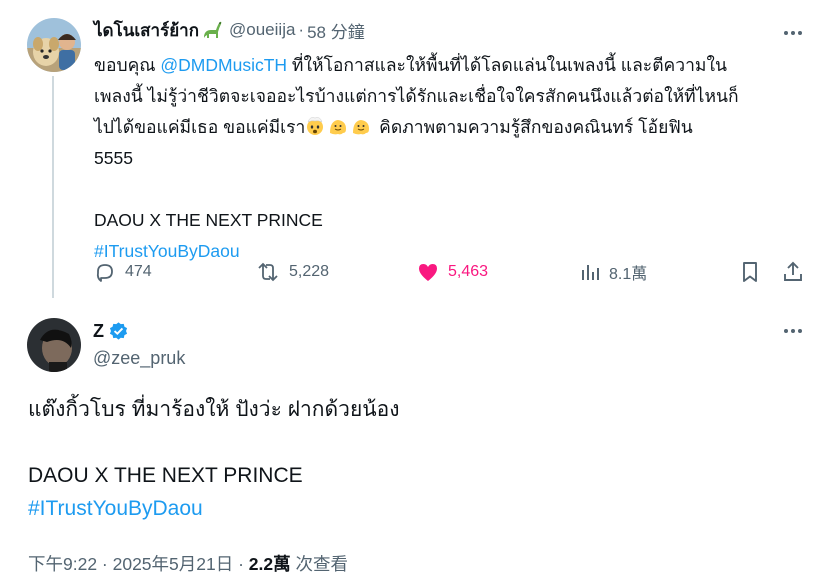 The width and height of the screenshot is (833, 588). Describe the element at coordinates (793, 331) in the screenshot. I see `main-more-options-icon` at that location.